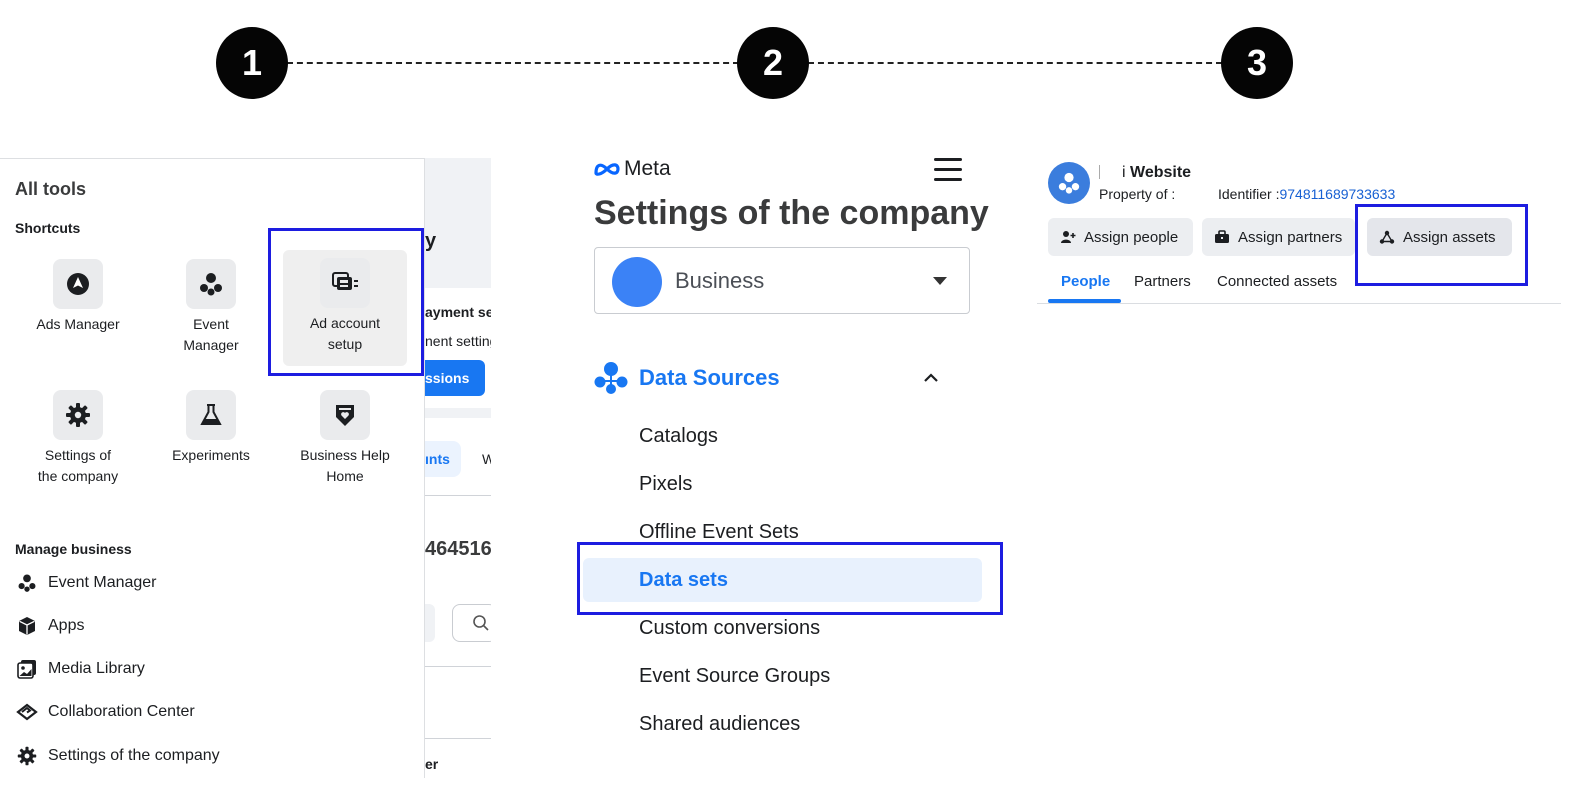 The width and height of the screenshot is (1578, 806). What do you see at coordinates (637, 282) in the screenshot?
I see `business-avatar` at bounding box center [637, 282].